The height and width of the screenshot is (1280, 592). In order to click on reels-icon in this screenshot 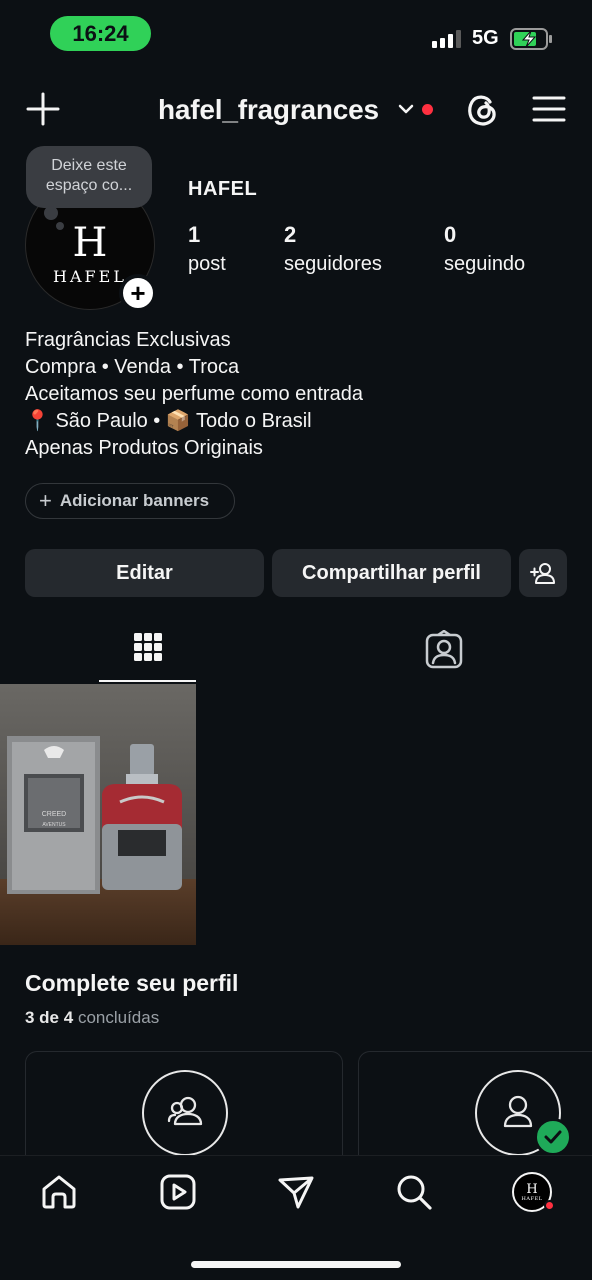, I will do `click(178, 1192)`.